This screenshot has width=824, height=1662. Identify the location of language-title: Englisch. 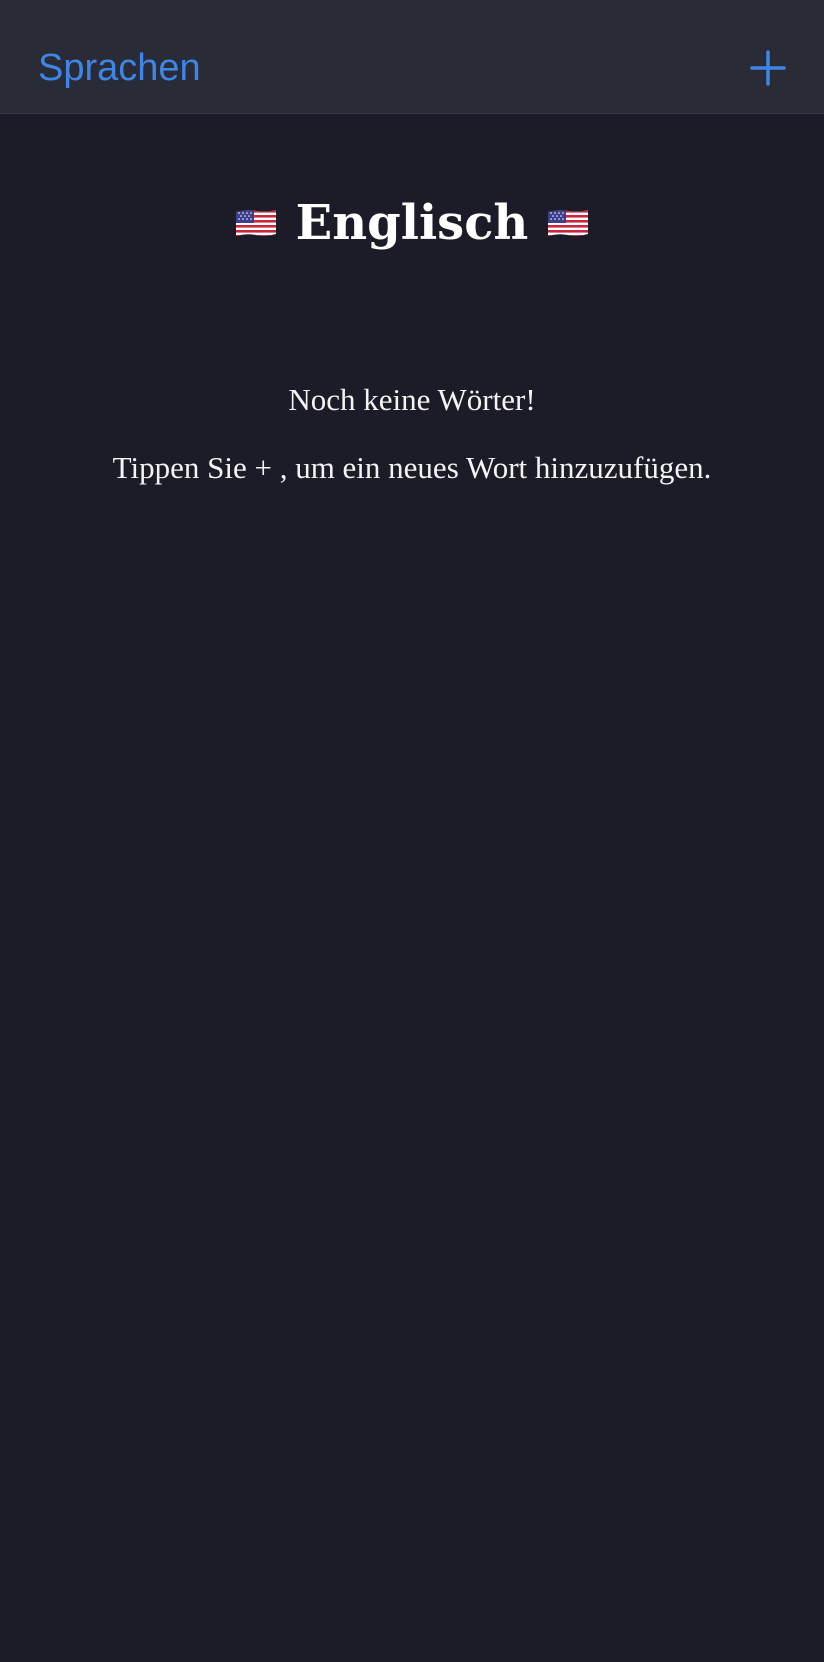
(412, 223).